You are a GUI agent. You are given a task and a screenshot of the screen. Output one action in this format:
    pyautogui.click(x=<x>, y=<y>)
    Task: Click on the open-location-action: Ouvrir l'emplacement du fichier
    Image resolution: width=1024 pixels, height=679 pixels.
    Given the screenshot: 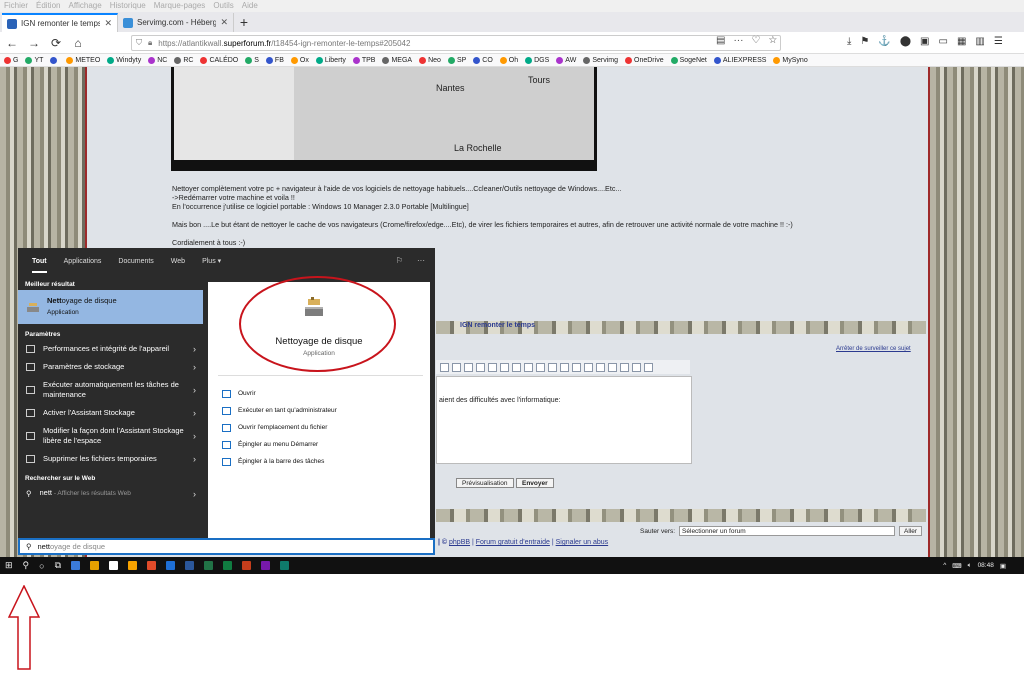 What is the action you would take?
    pyautogui.click(x=279, y=427)
    